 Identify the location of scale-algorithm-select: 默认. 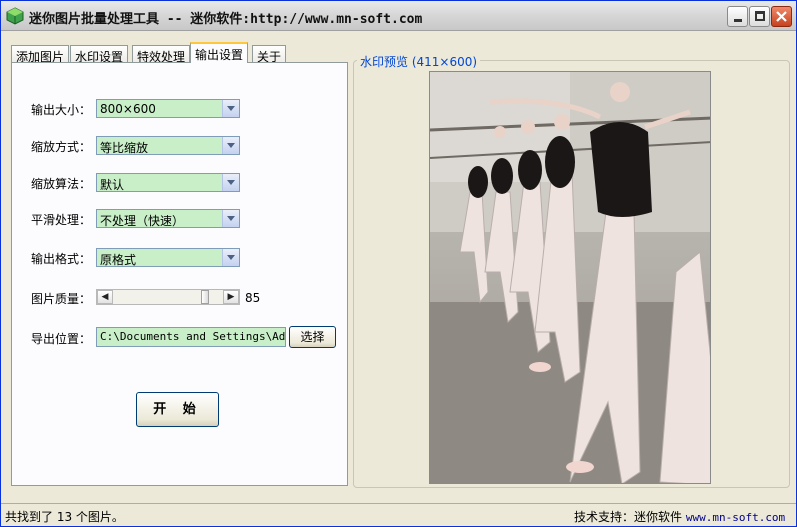
(168, 182).